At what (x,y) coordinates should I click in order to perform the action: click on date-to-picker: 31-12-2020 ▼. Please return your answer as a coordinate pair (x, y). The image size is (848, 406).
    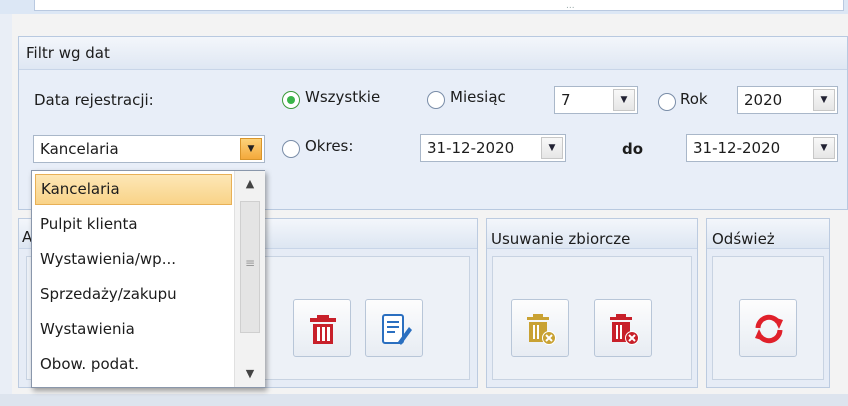
    Looking at the image, I should click on (762, 148).